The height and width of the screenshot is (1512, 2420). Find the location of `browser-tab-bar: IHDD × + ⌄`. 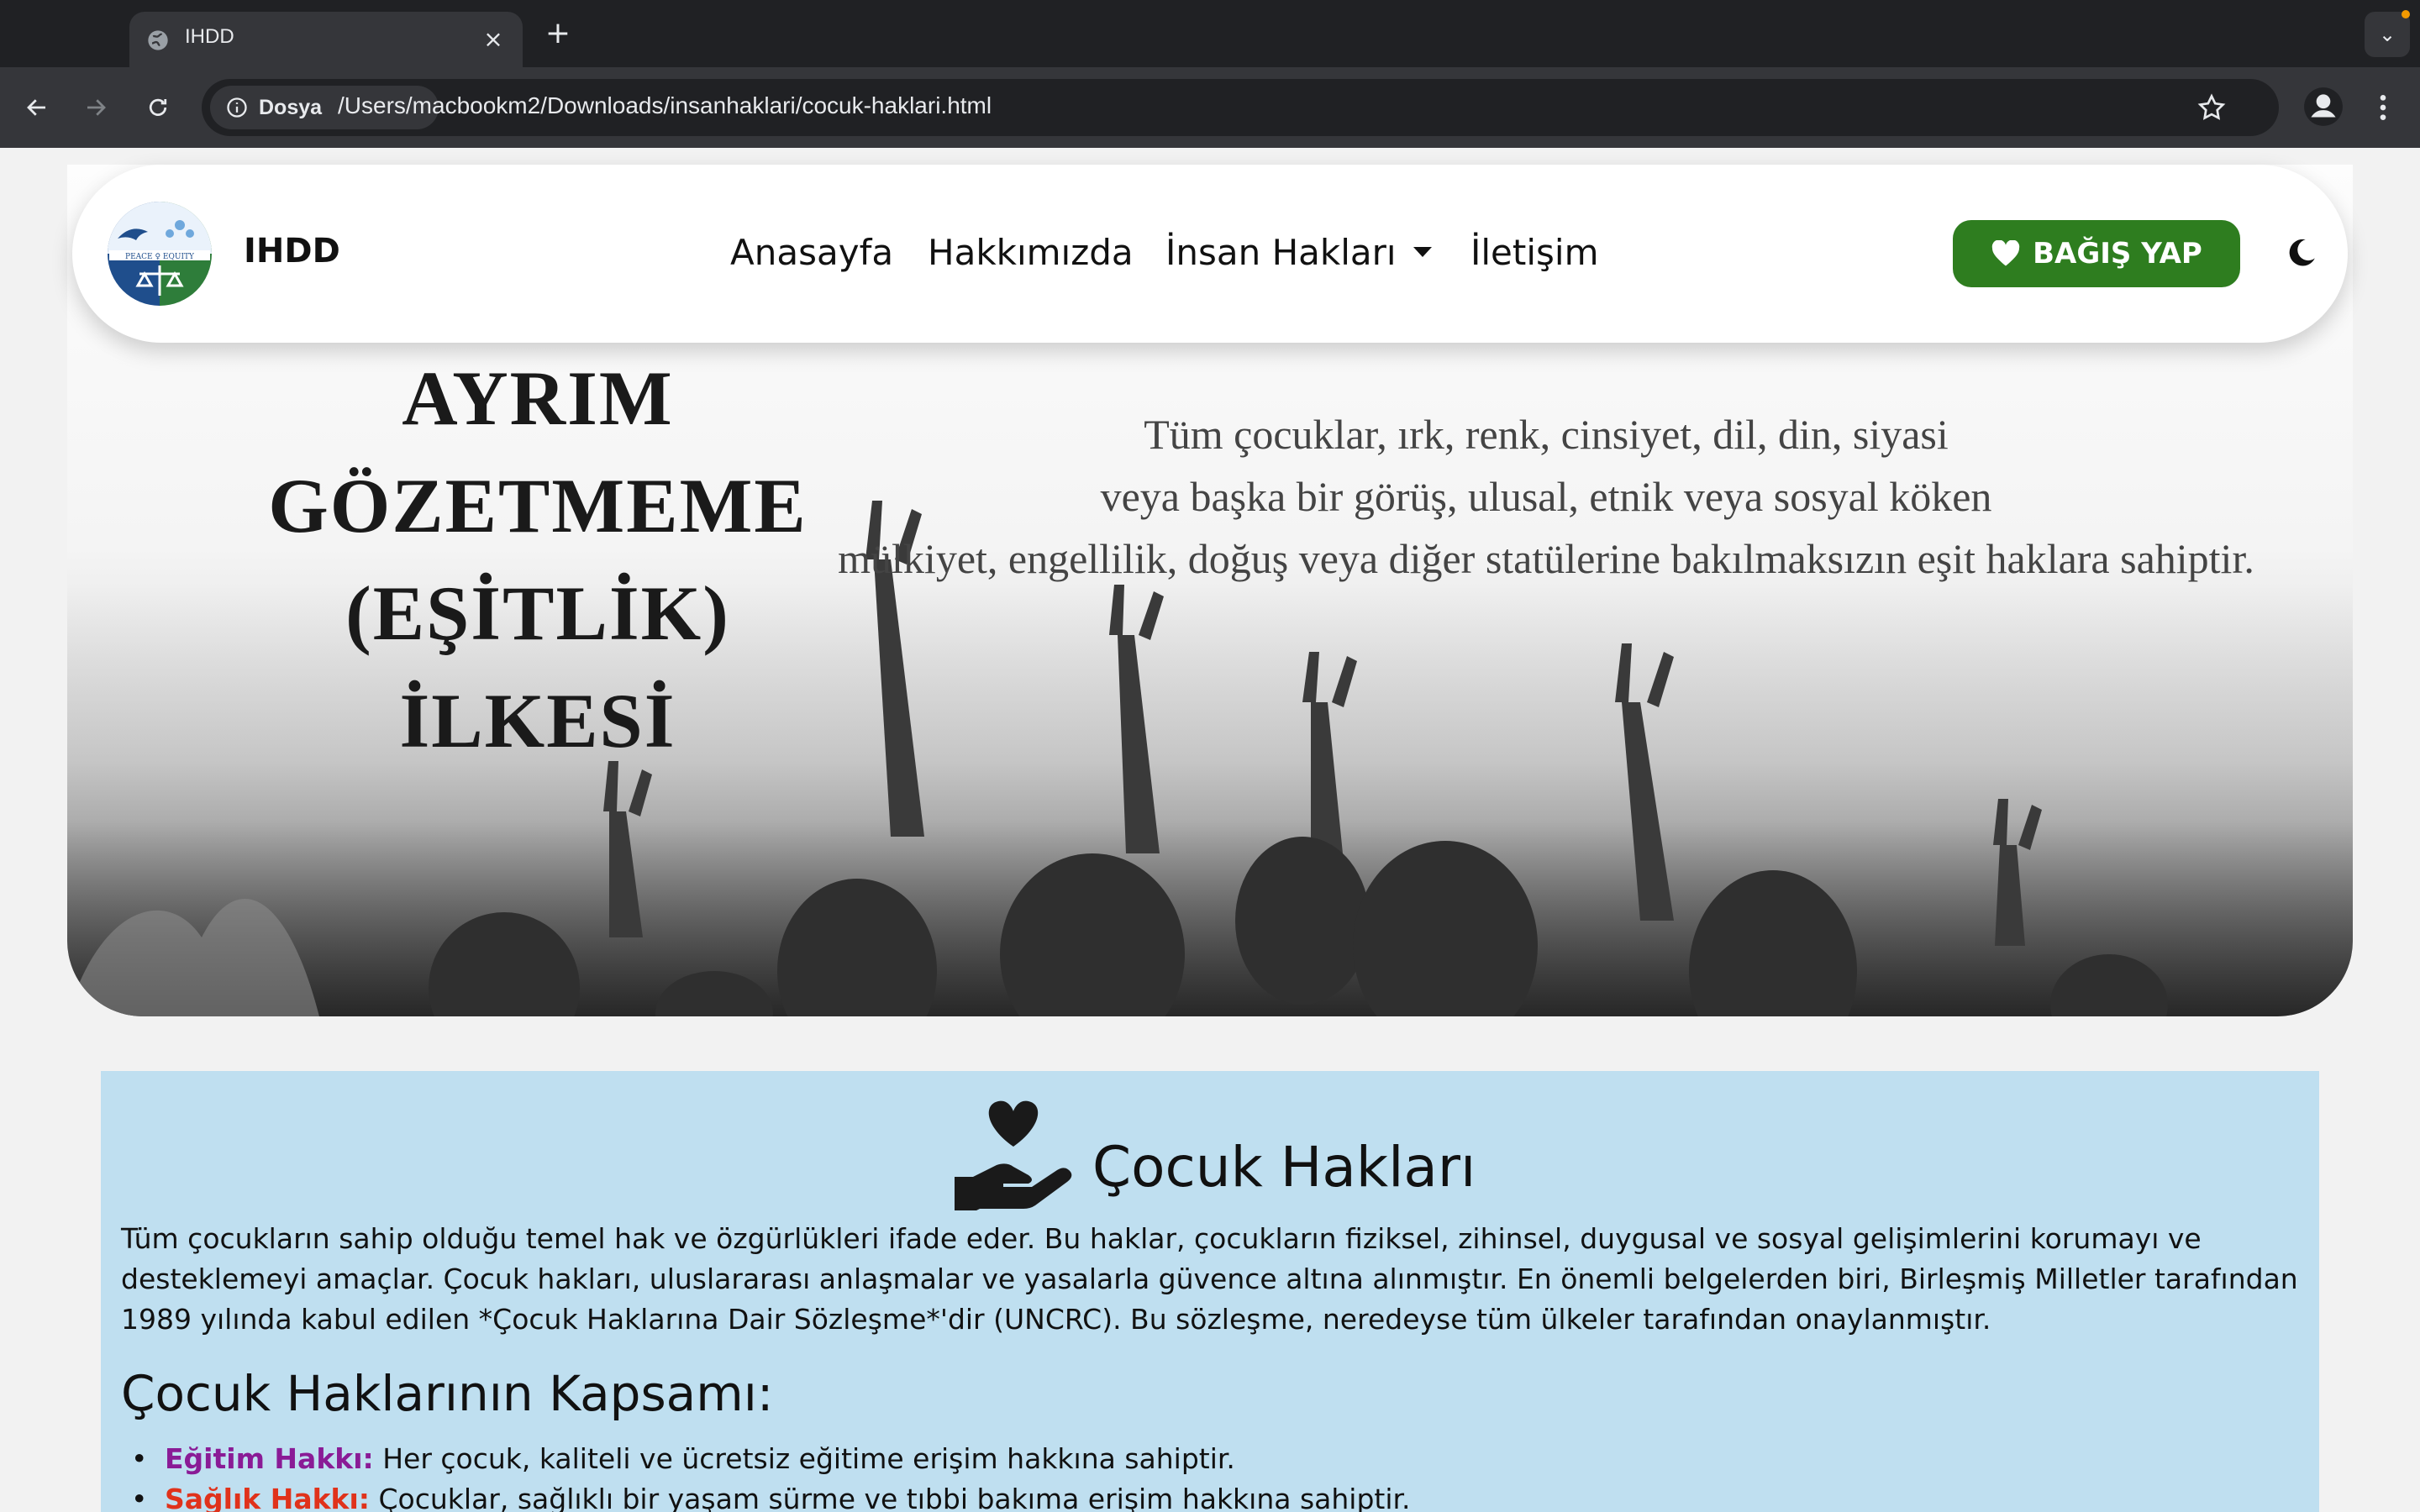

browser-tab-bar: IHDD × + ⌄ is located at coordinates (1210, 33).